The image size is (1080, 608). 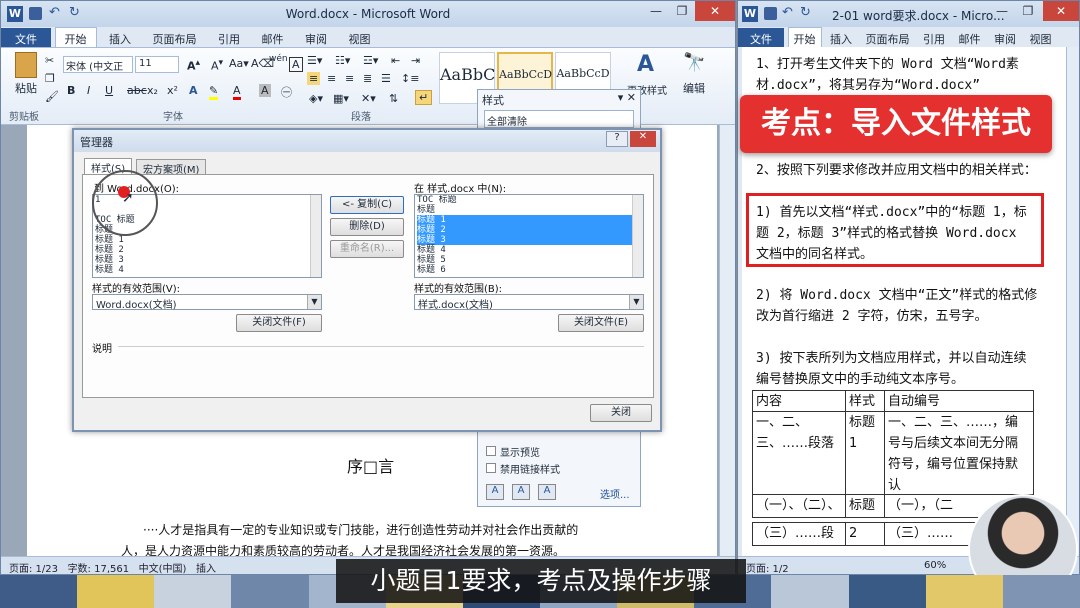 What do you see at coordinates (530, 230) in the screenshot?
I see `list-item-selected: 标题 2` at bounding box center [530, 230].